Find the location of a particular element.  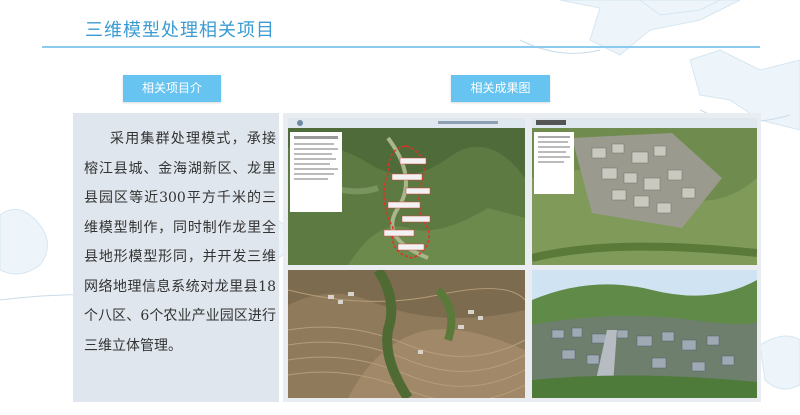

town-3d-terrain-model is located at coordinates (644, 334).